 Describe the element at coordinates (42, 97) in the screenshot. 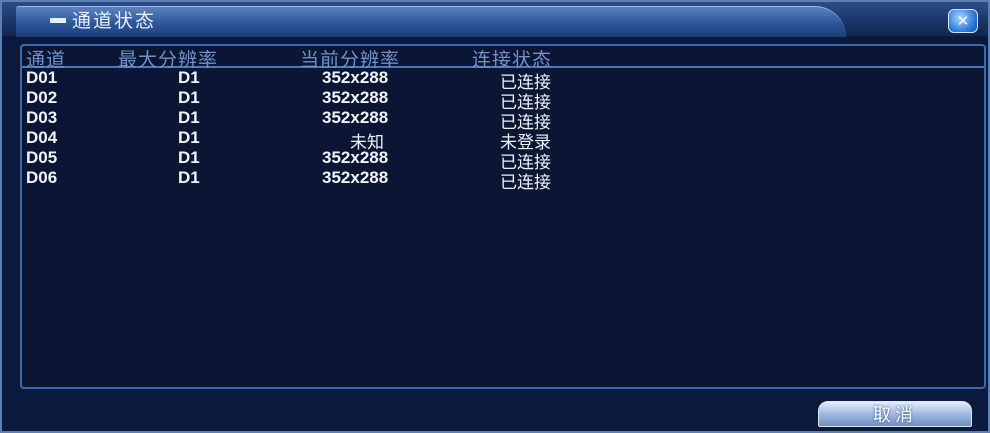

I see `channel-cell: D02` at that location.